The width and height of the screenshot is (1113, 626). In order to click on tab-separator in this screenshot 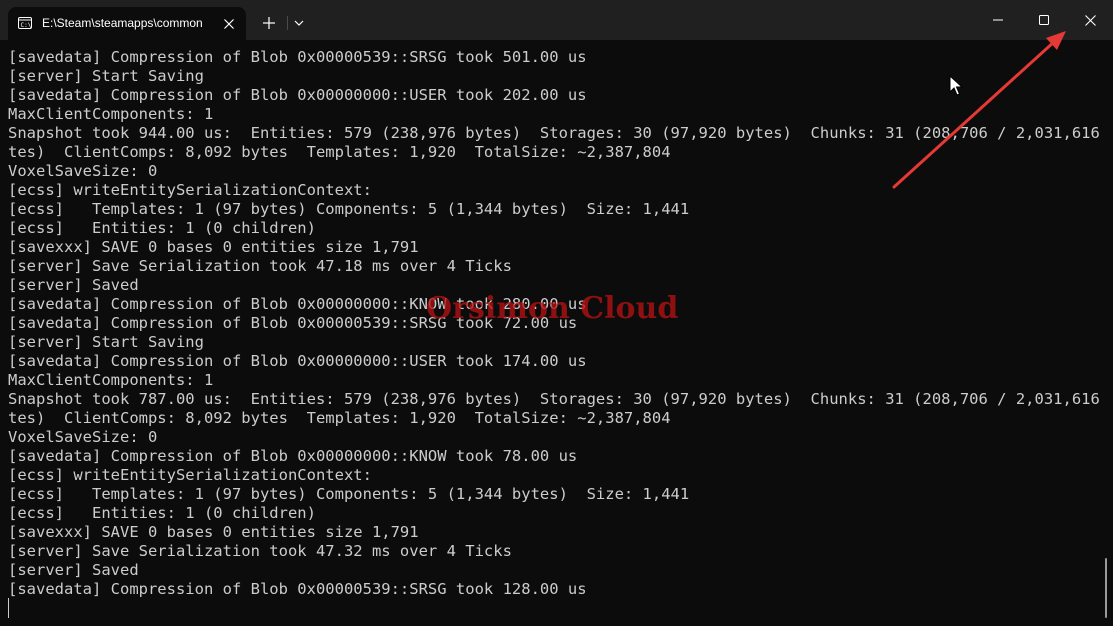, I will do `click(287, 23)`.